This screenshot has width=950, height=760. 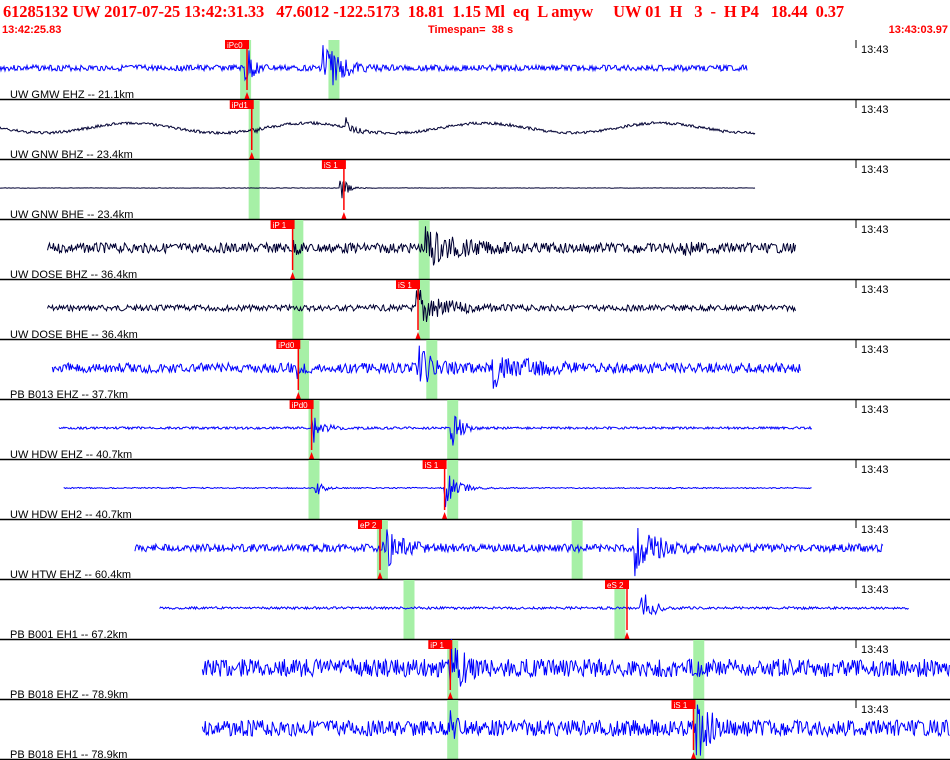 I want to click on trace-row: iPd0 13:43PB B013 EHZ -- 37.7km, so click(x=475, y=370).